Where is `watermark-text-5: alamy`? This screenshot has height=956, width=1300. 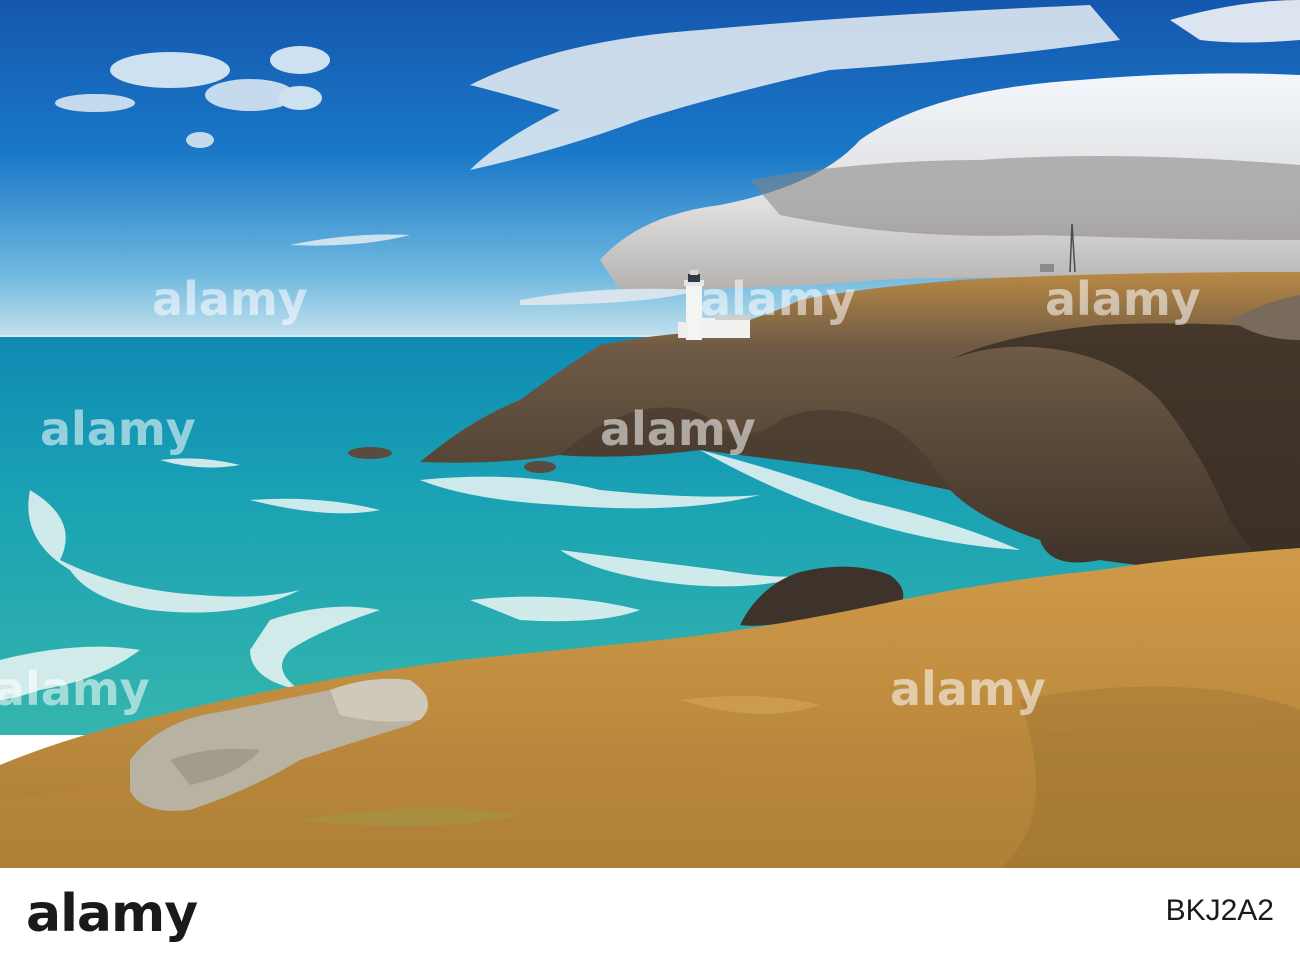 watermark-text-5: alamy is located at coordinates (678, 429).